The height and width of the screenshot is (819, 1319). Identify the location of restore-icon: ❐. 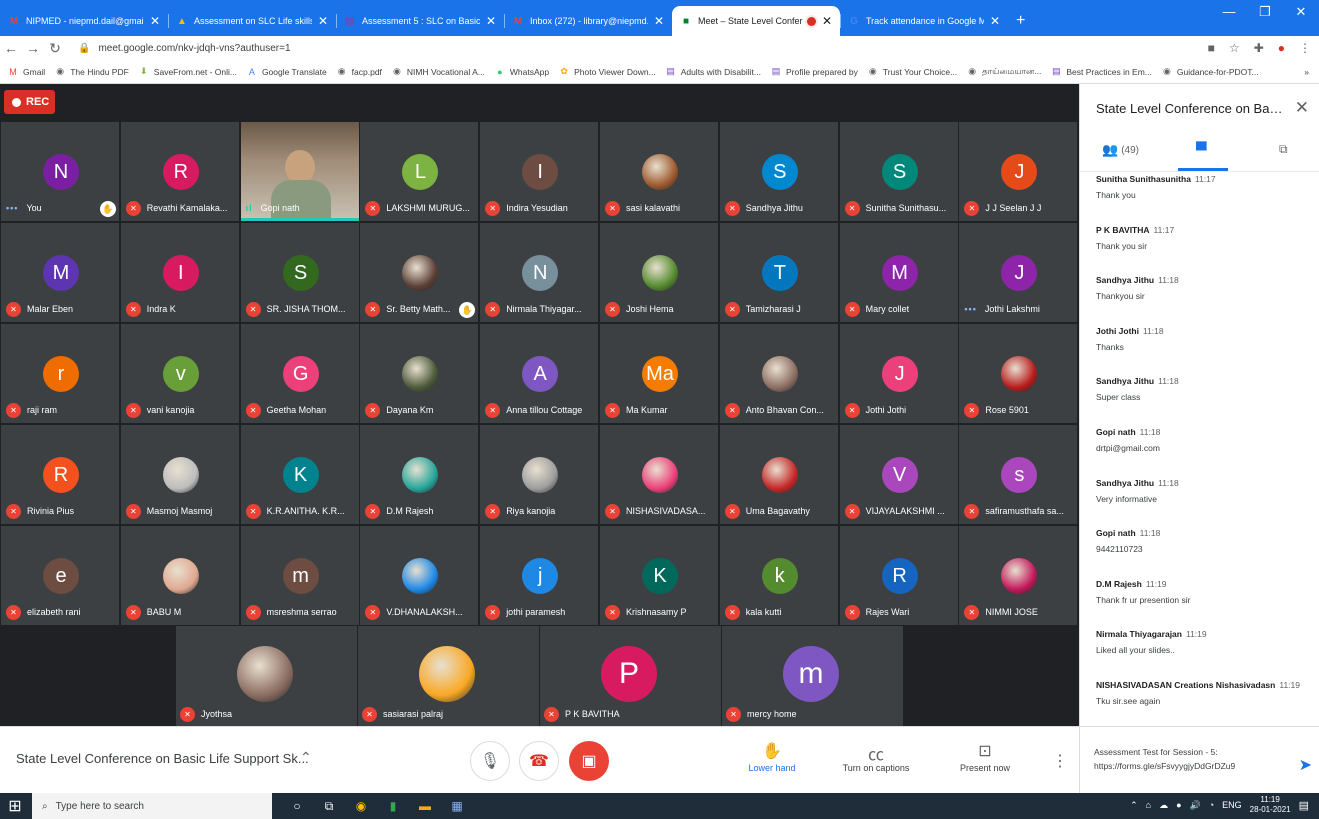
(1265, 12).